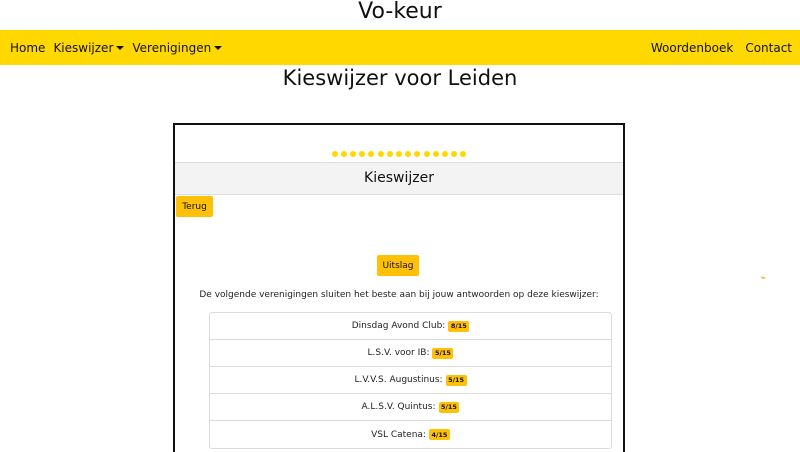 The width and height of the screenshot is (800, 452). I want to click on nav-link-home: Home, so click(27, 48).